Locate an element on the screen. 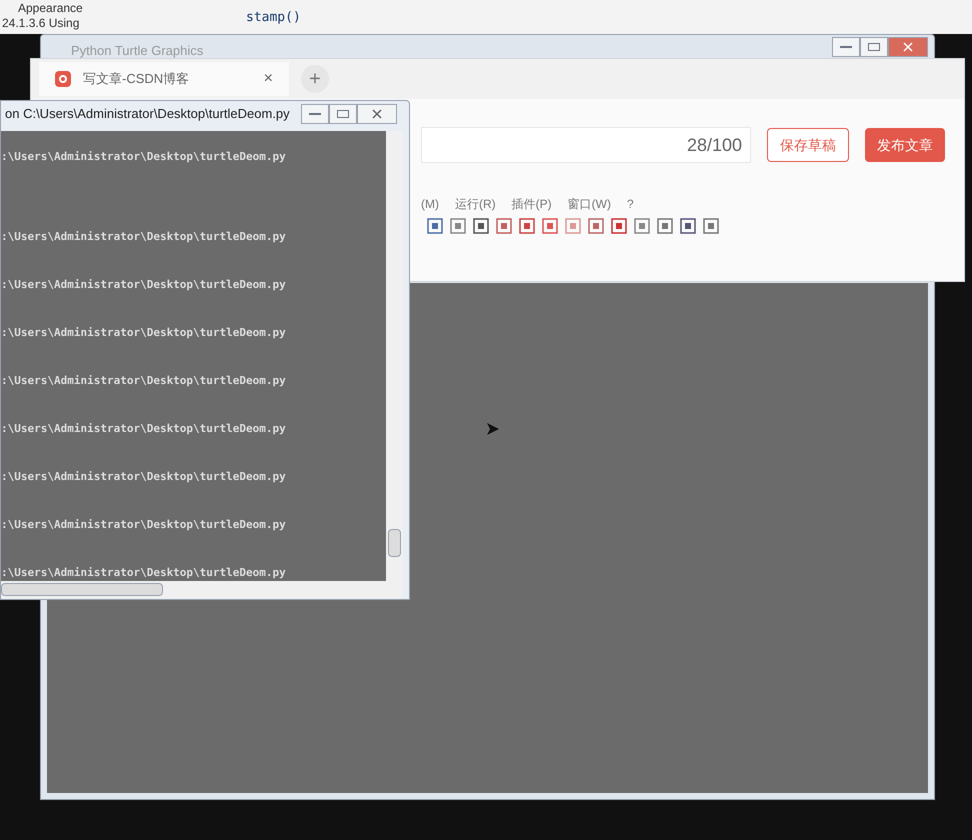 The width and height of the screenshot is (972, 840). sidebar-text: Appearance is located at coordinates (50, 8).